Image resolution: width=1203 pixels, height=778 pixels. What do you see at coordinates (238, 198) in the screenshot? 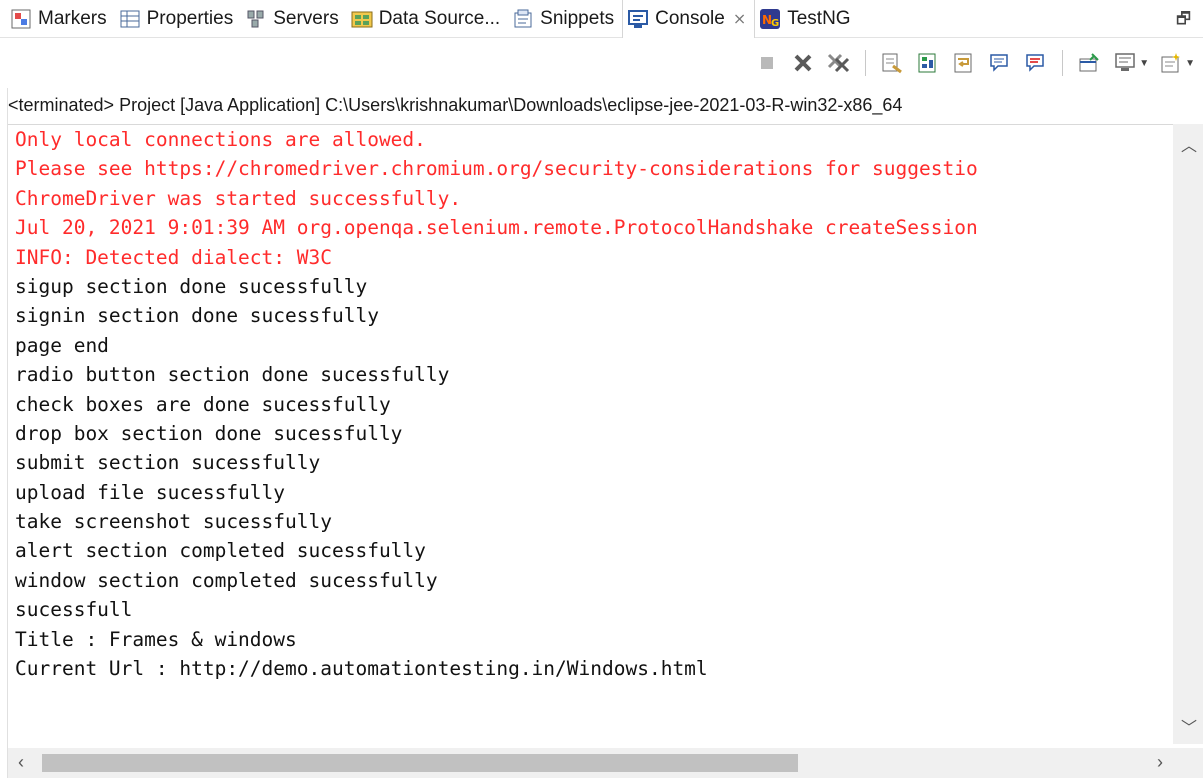
I see `console-line: ChromeDriver was started successfully.` at bounding box center [238, 198].